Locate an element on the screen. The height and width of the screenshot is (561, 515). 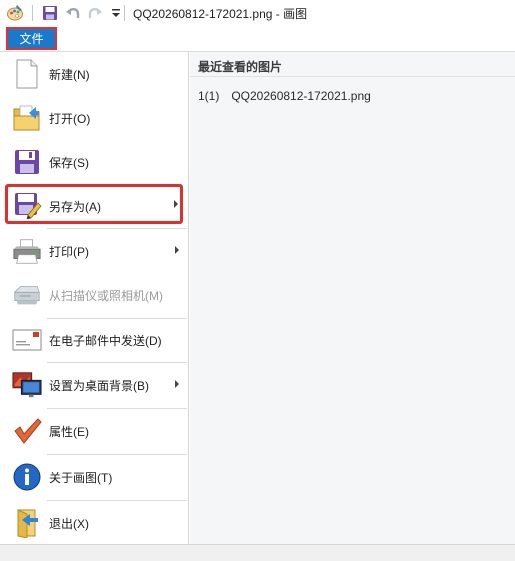
menu-item-label: 保存(S) is located at coordinates (69, 163).